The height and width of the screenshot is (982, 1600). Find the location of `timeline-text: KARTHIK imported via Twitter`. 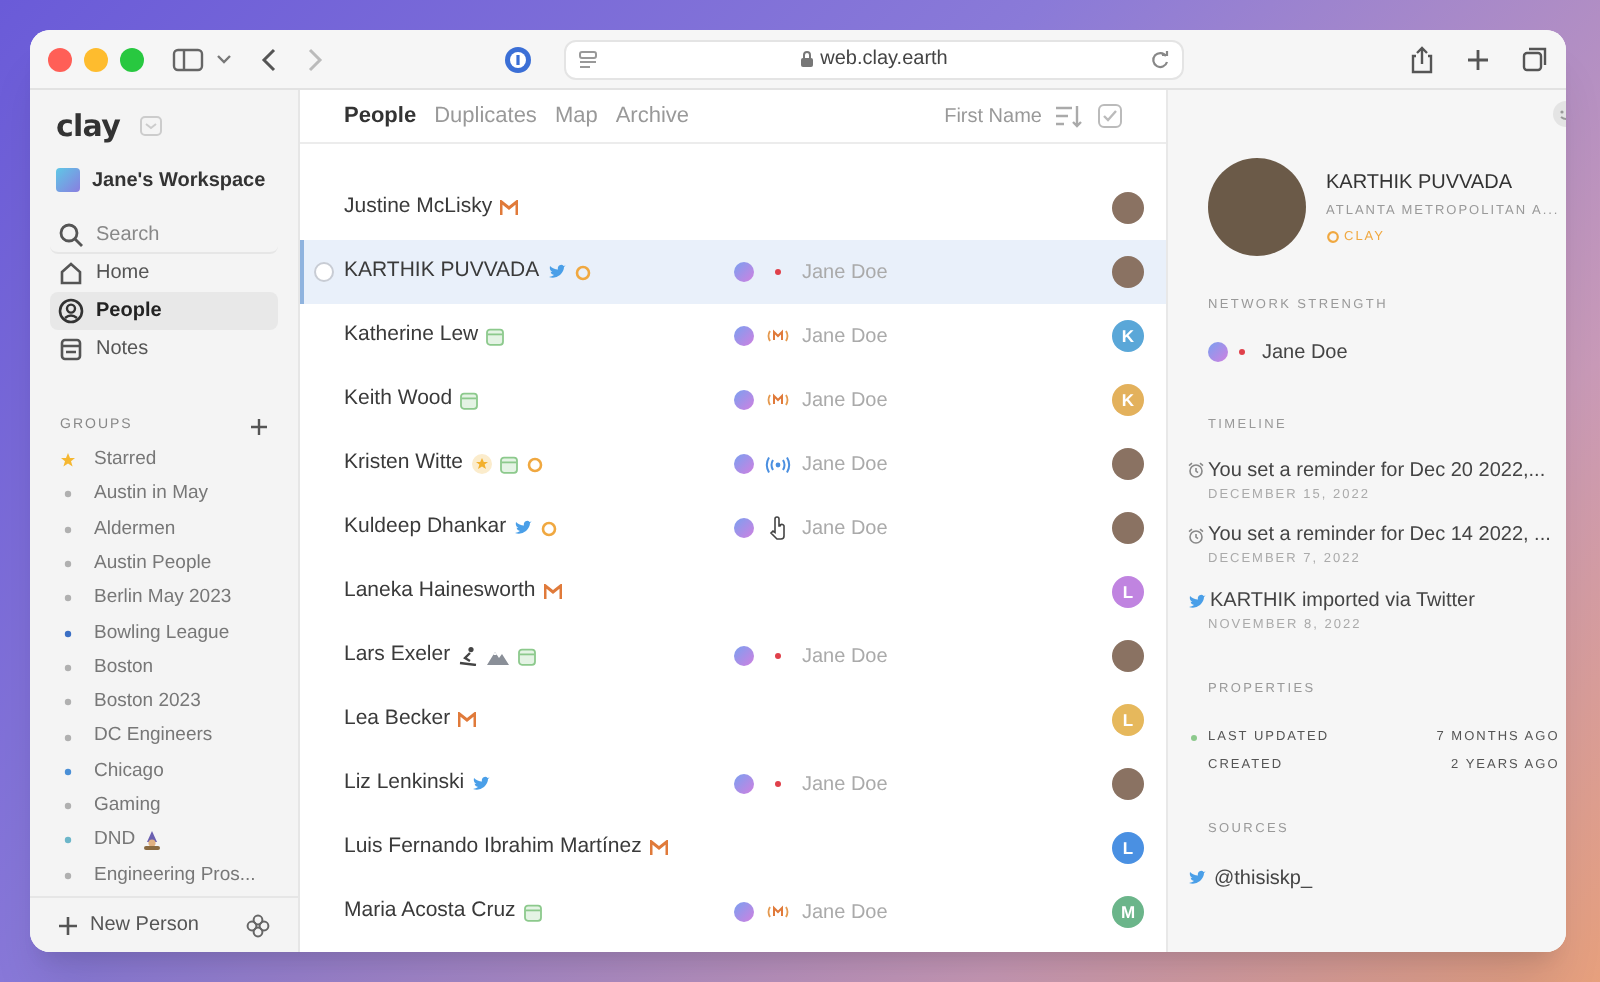

timeline-text: KARTHIK imported via Twitter is located at coordinates (1342, 602).